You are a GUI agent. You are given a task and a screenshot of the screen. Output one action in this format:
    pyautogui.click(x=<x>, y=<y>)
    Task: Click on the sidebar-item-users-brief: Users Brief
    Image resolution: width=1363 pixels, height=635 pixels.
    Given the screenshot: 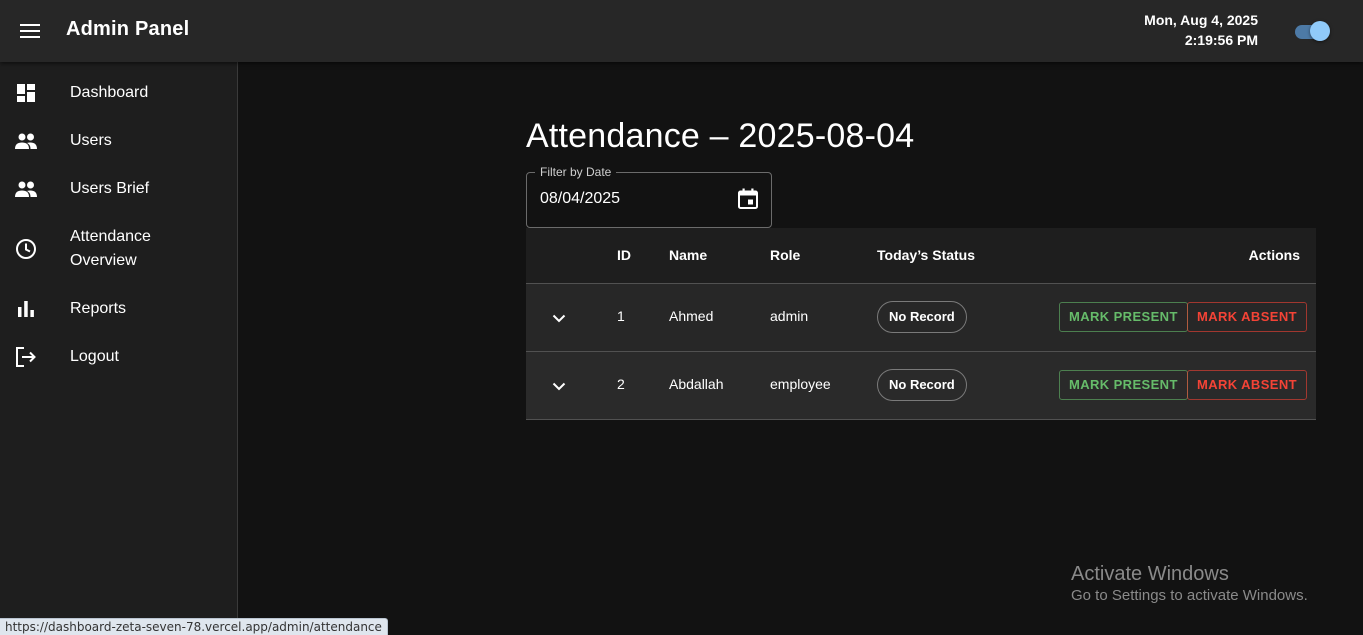 What is the action you would take?
    pyautogui.click(x=118, y=189)
    